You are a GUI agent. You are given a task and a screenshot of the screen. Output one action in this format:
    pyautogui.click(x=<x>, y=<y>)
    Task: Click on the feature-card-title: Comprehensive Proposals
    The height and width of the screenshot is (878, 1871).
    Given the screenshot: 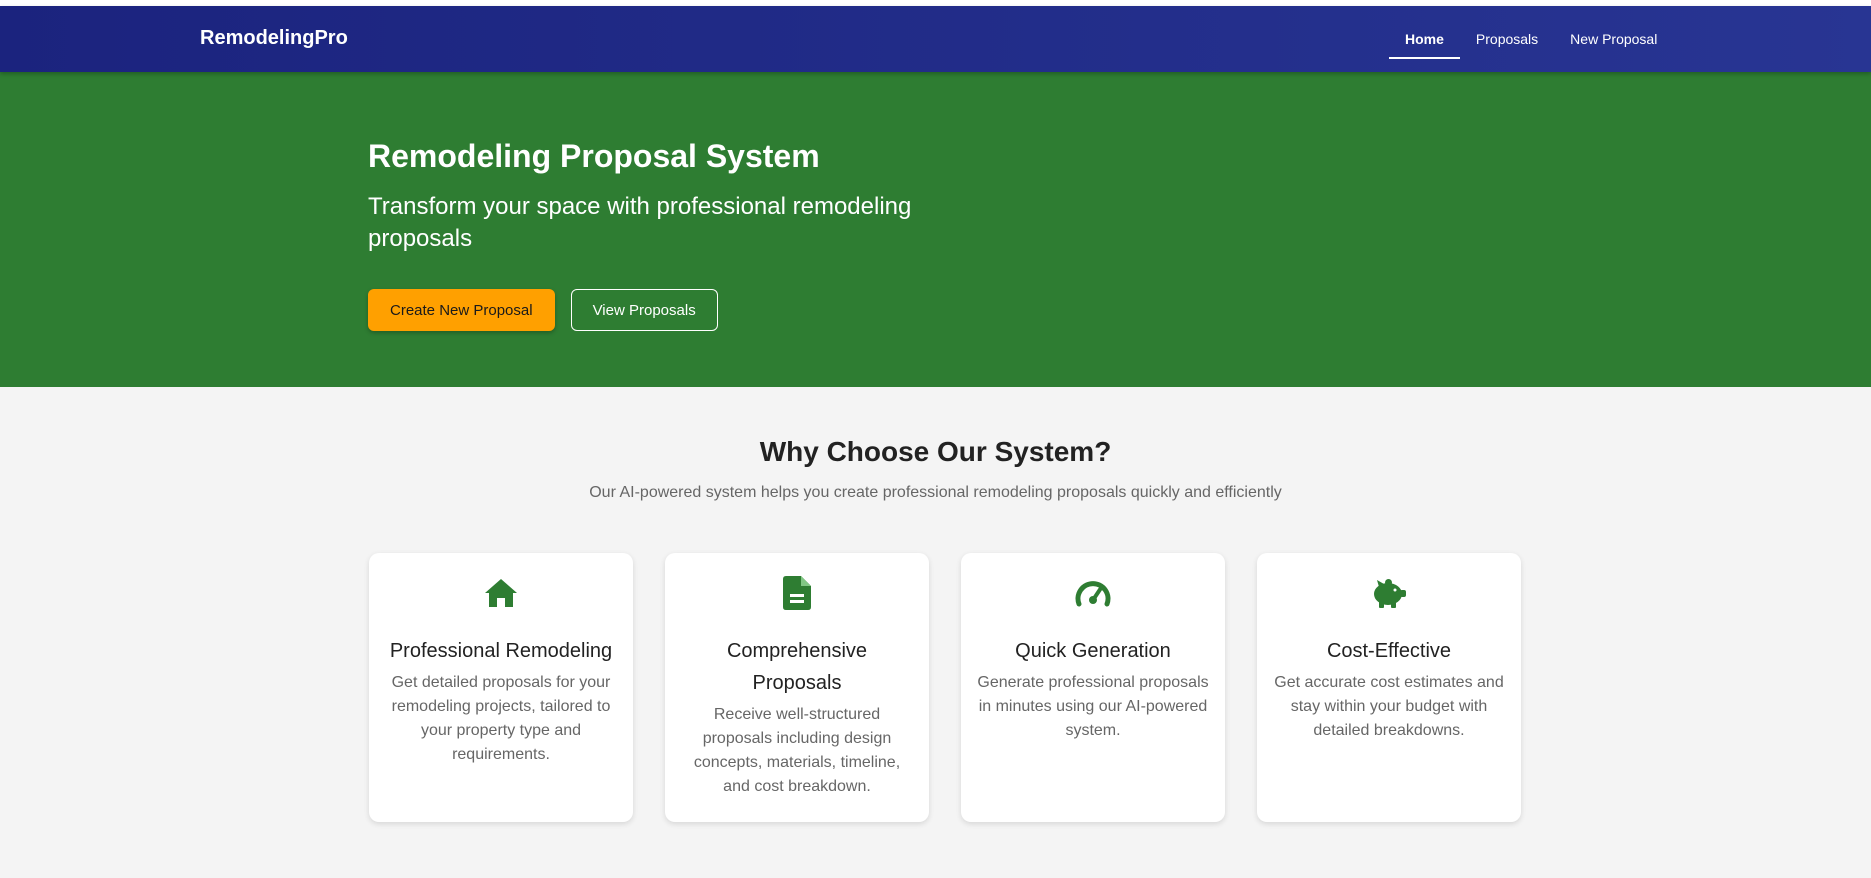 What is the action you would take?
    pyautogui.click(x=797, y=667)
    